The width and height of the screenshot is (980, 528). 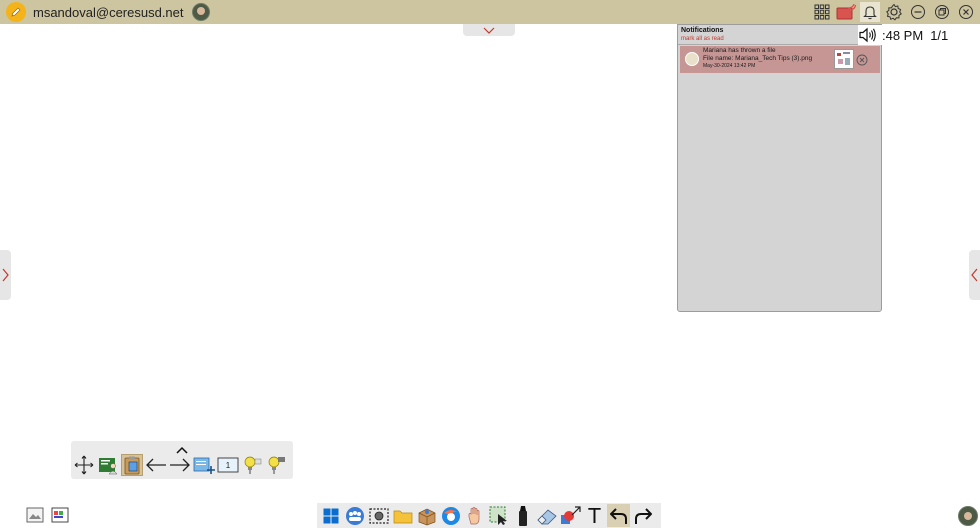 What do you see at coordinates (739, 50) in the screenshot?
I see `notification-message: Mariana has thrown a file` at bounding box center [739, 50].